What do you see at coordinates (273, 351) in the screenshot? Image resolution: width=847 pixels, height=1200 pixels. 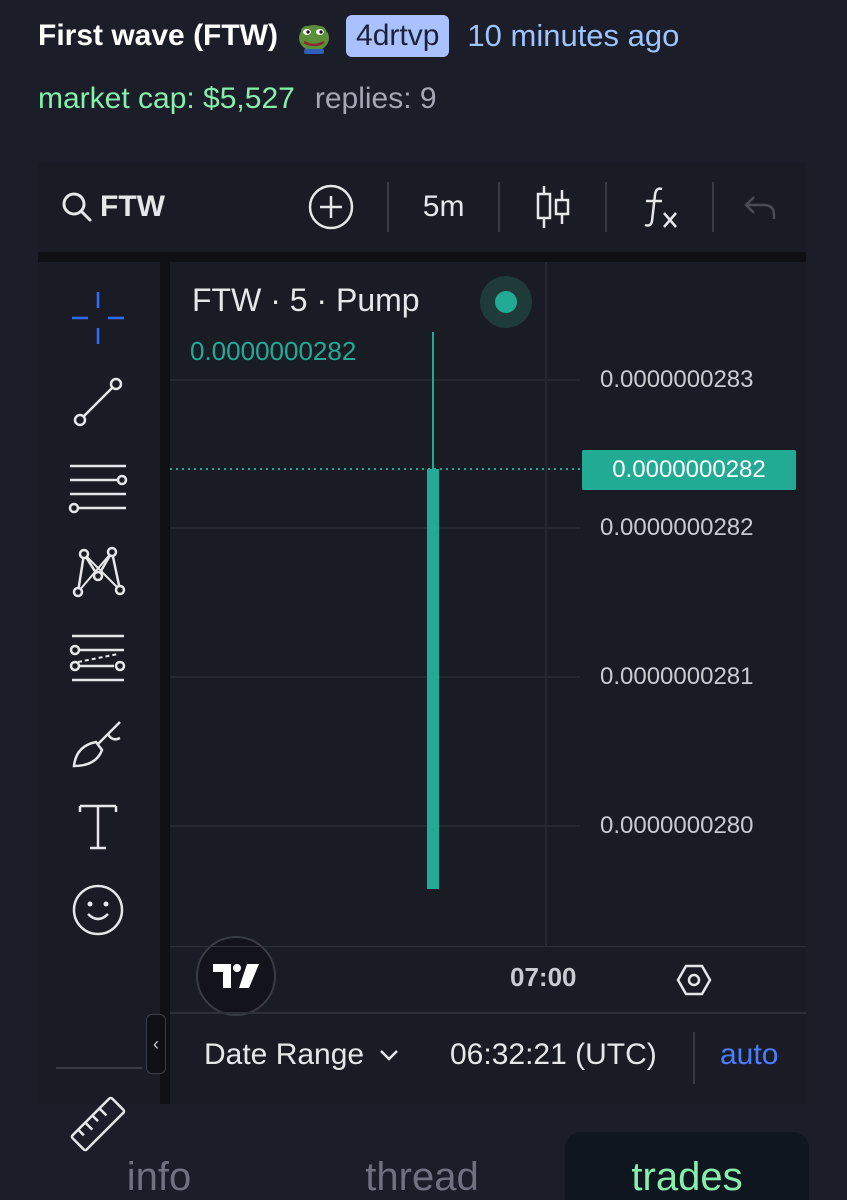 I see `legend-price: 0.0000000282` at bounding box center [273, 351].